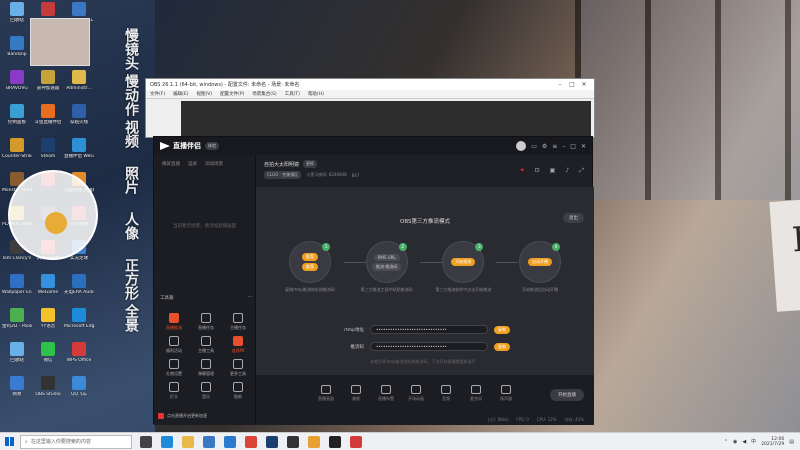 This screenshot has height=450, width=800. Describe the element at coordinates (157, 94) in the screenshot. I see `obs-menu-item: 文件(F)` at that location.